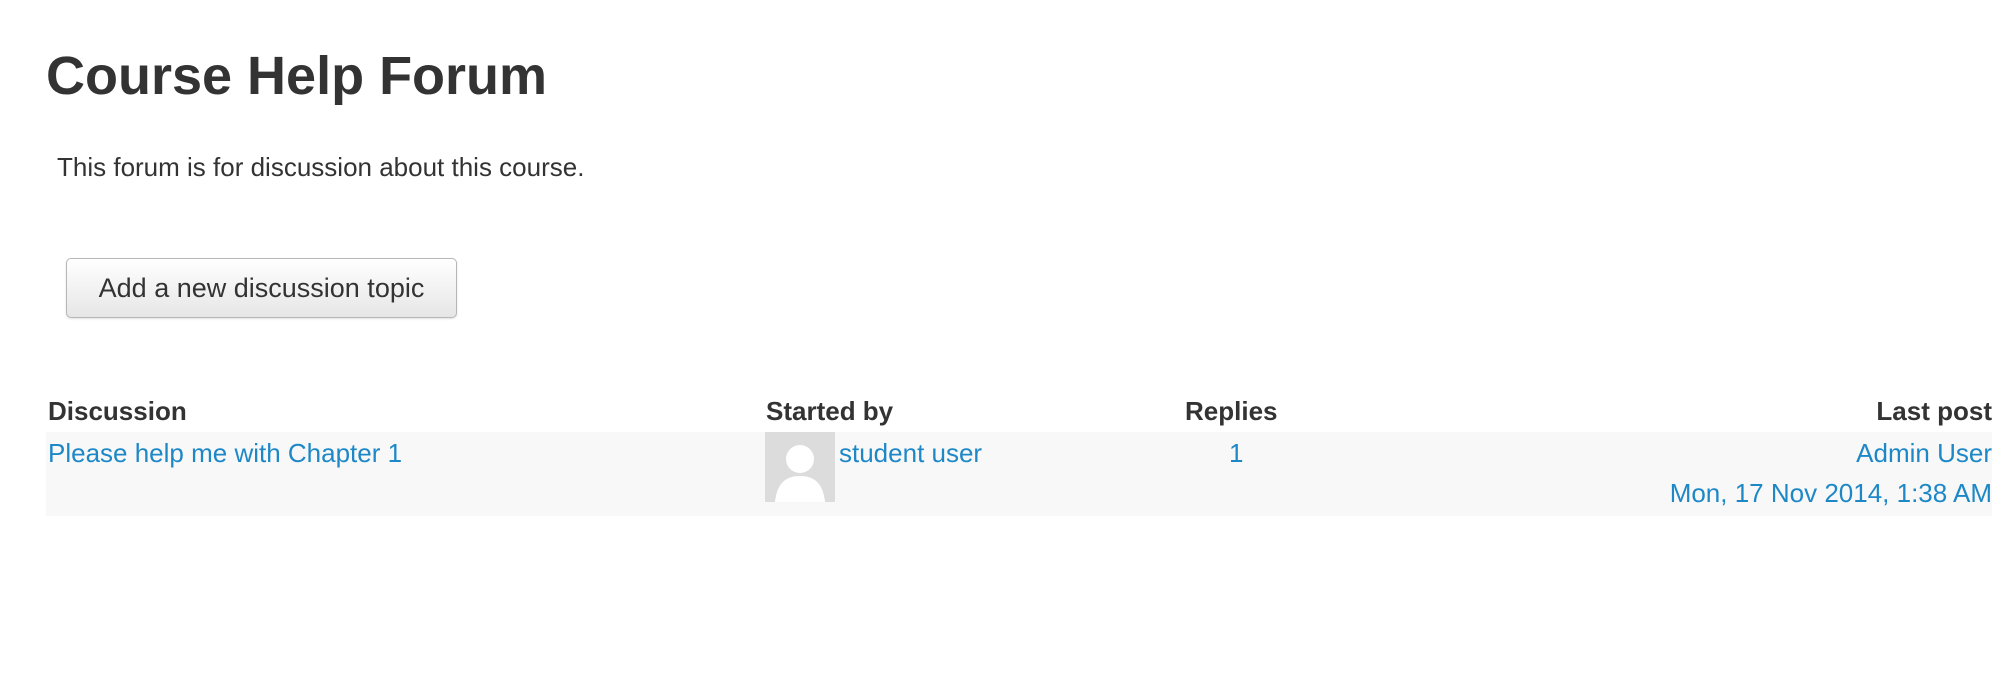 The image size is (2014, 674). Describe the element at coordinates (910, 453) in the screenshot. I see `discussion-author-link: student user` at that location.